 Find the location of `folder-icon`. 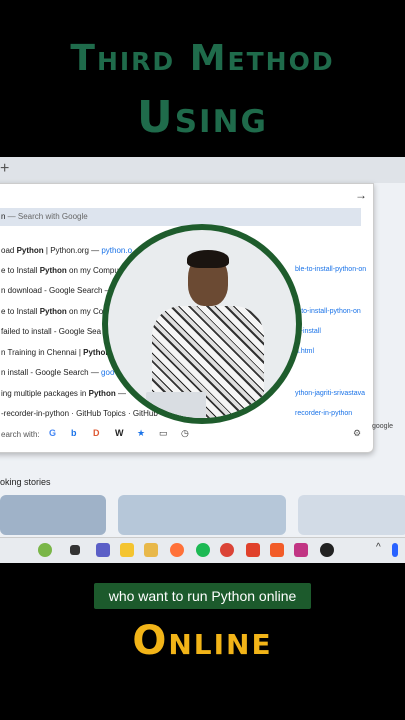

folder-icon is located at coordinates (127, 550).